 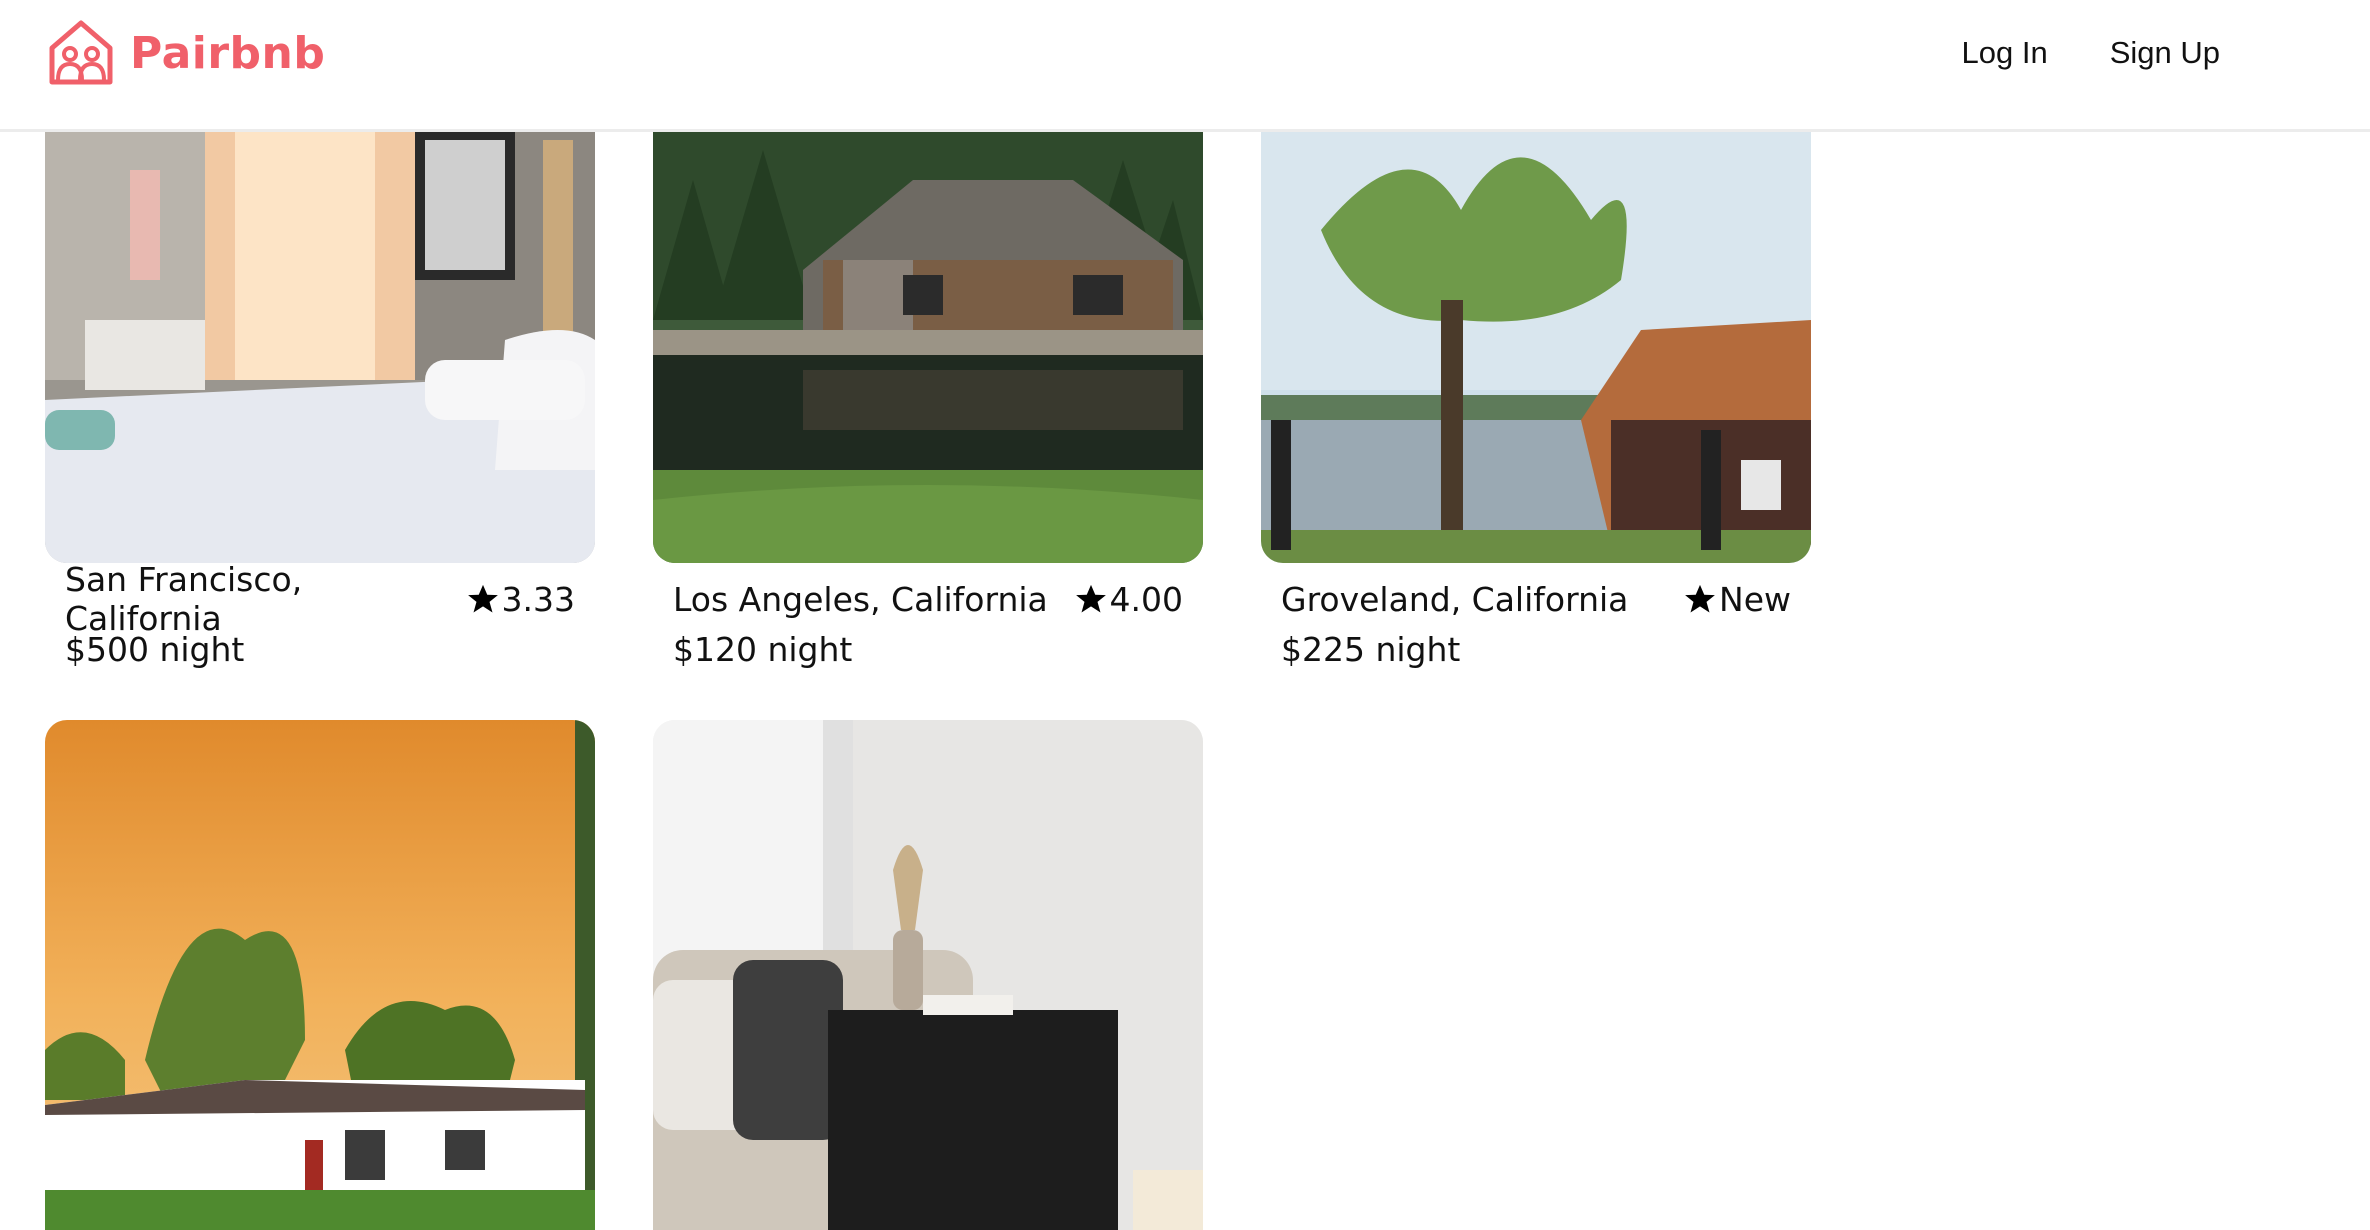 I want to click on listing-price: $225 night, so click(x=1371, y=649).